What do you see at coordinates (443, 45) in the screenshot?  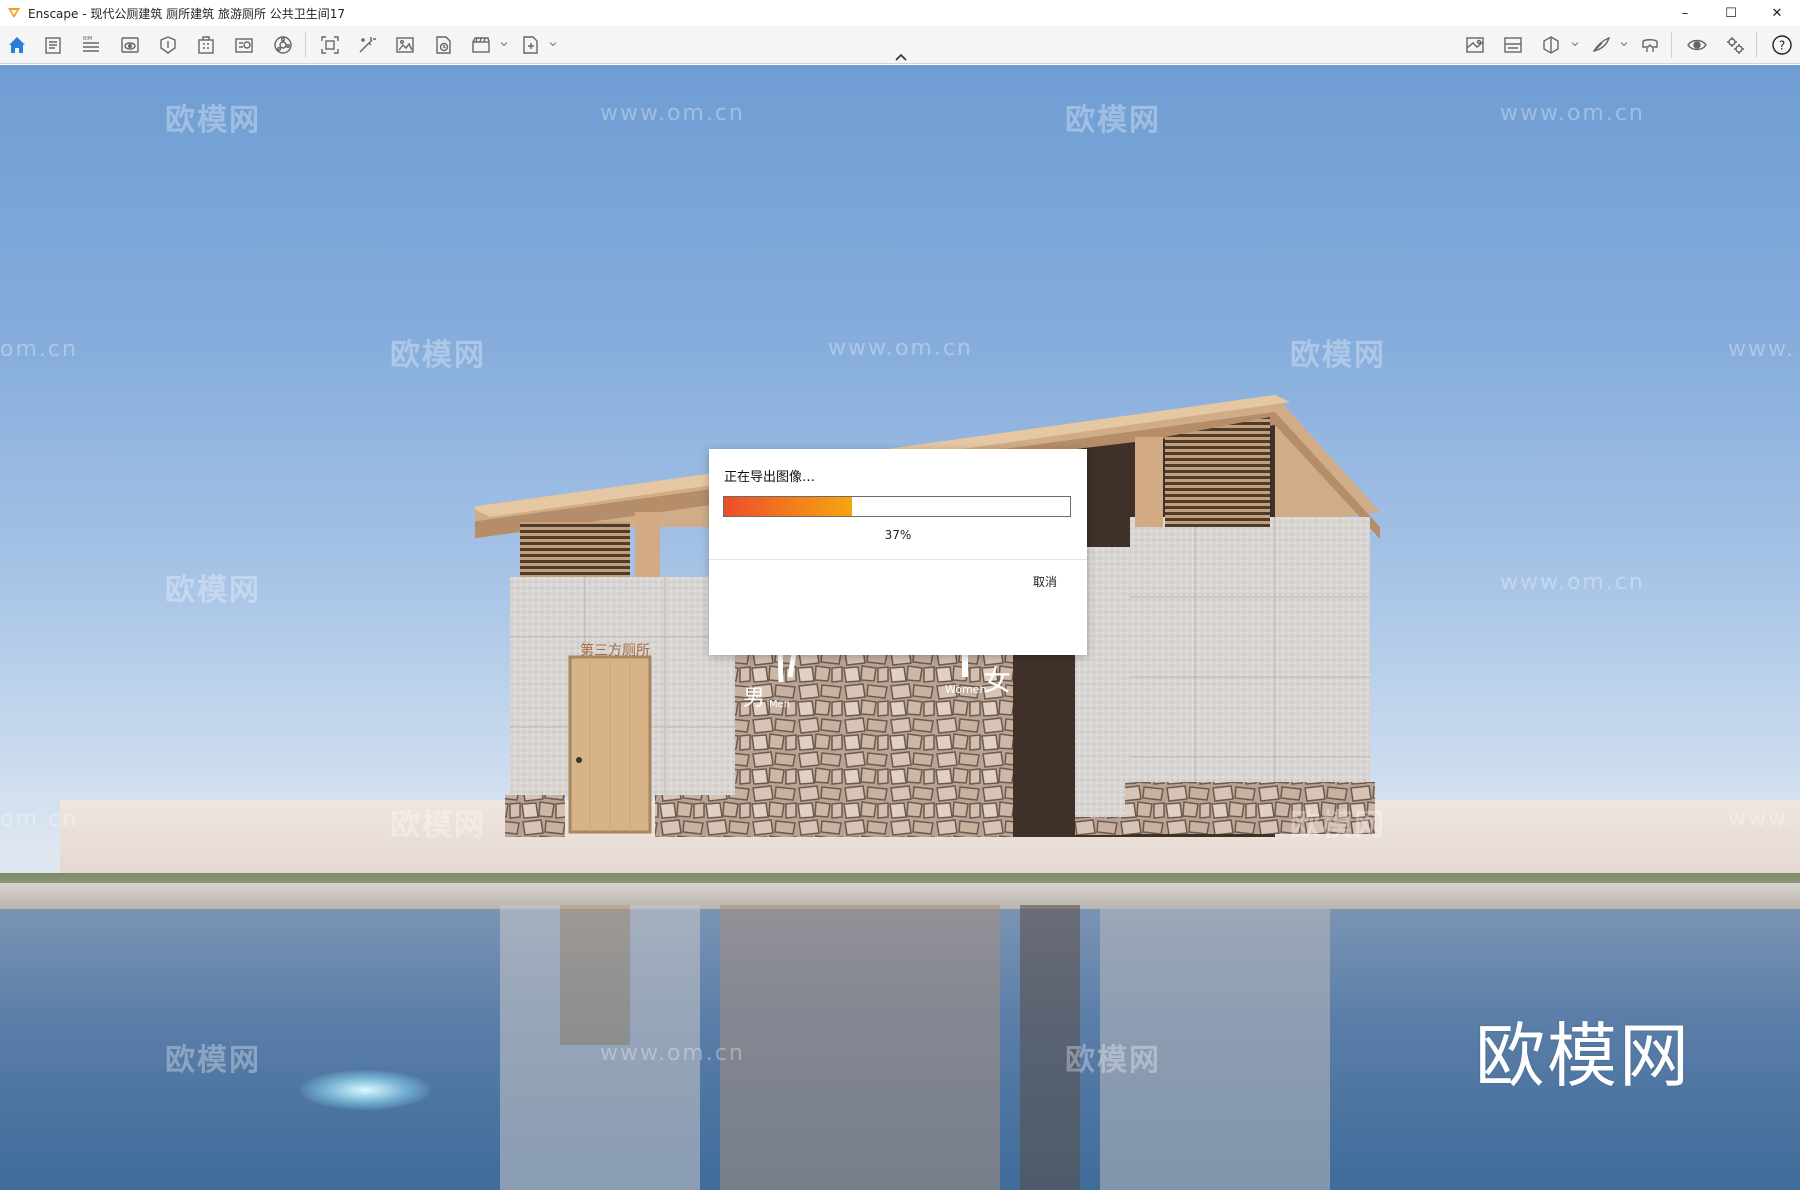 I see `panorama-icon` at bounding box center [443, 45].